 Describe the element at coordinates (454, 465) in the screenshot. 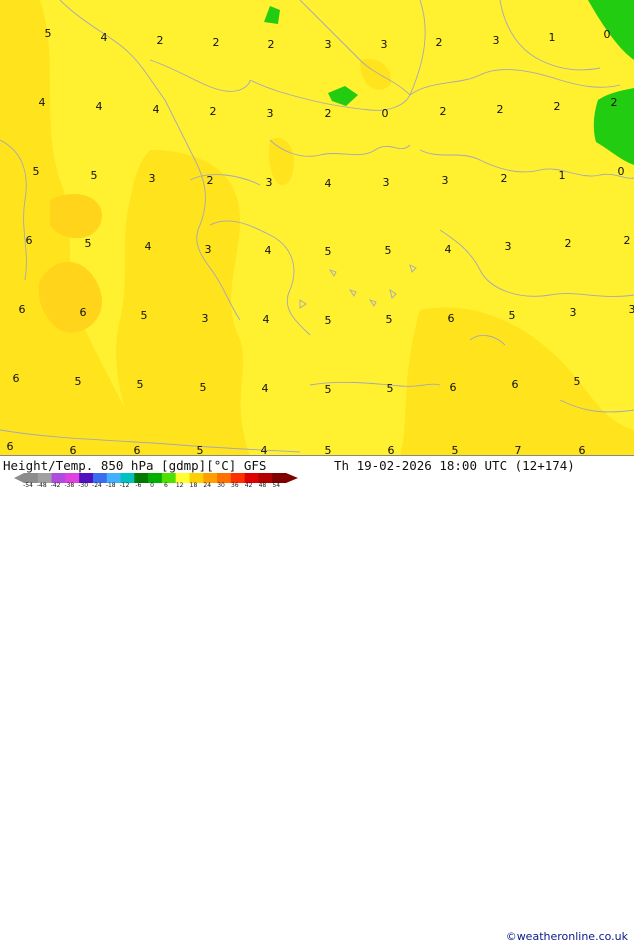

I see `valid-time: Th 19-02-2026 18:00 UTC (12+174)` at that location.